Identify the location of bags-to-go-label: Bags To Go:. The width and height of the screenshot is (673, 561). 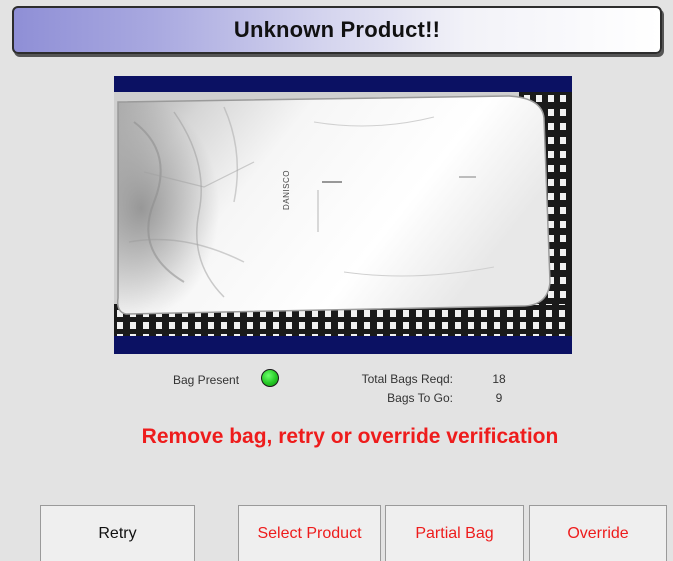
(420, 398).